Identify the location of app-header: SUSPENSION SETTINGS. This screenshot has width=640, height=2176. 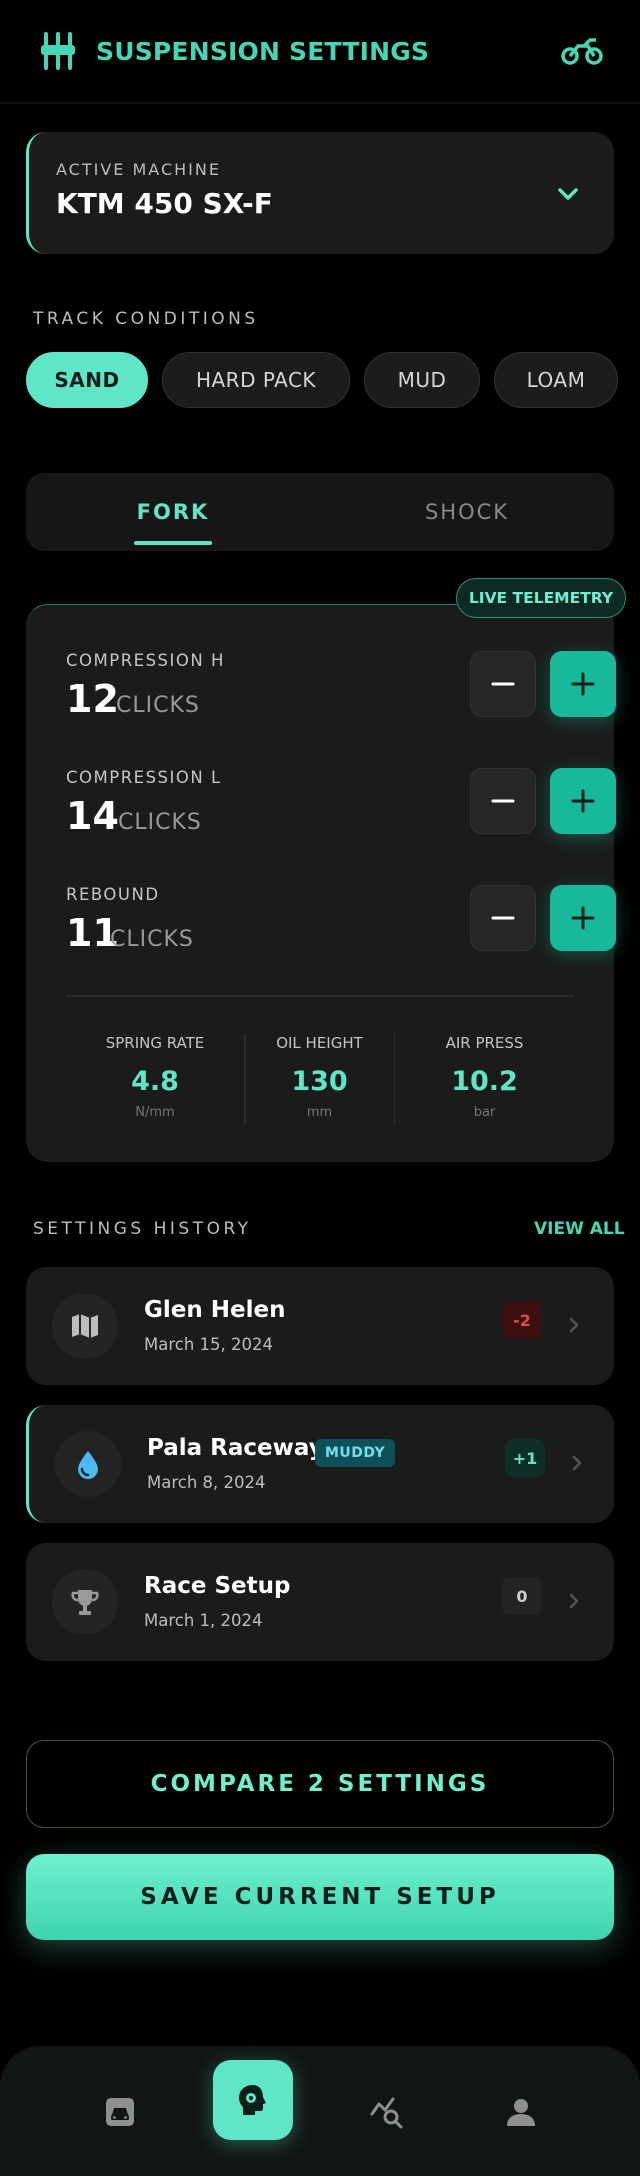
(320, 52).